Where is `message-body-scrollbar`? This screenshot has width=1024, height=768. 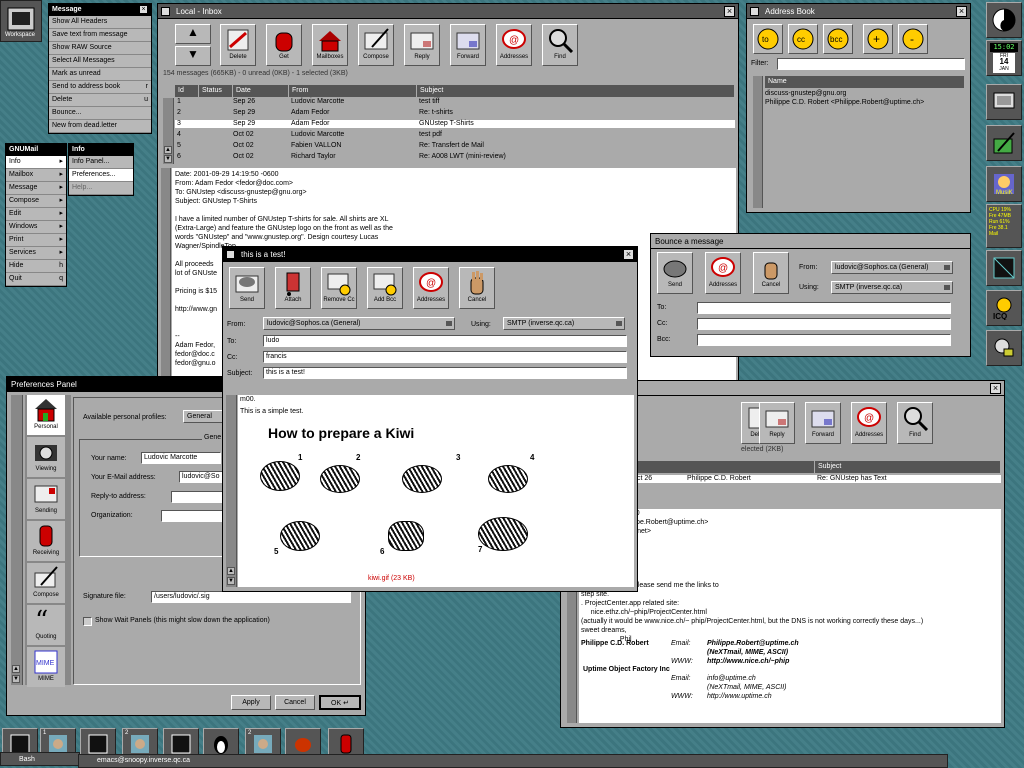 message-body-scrollbar is located at coordinates (166, 284).